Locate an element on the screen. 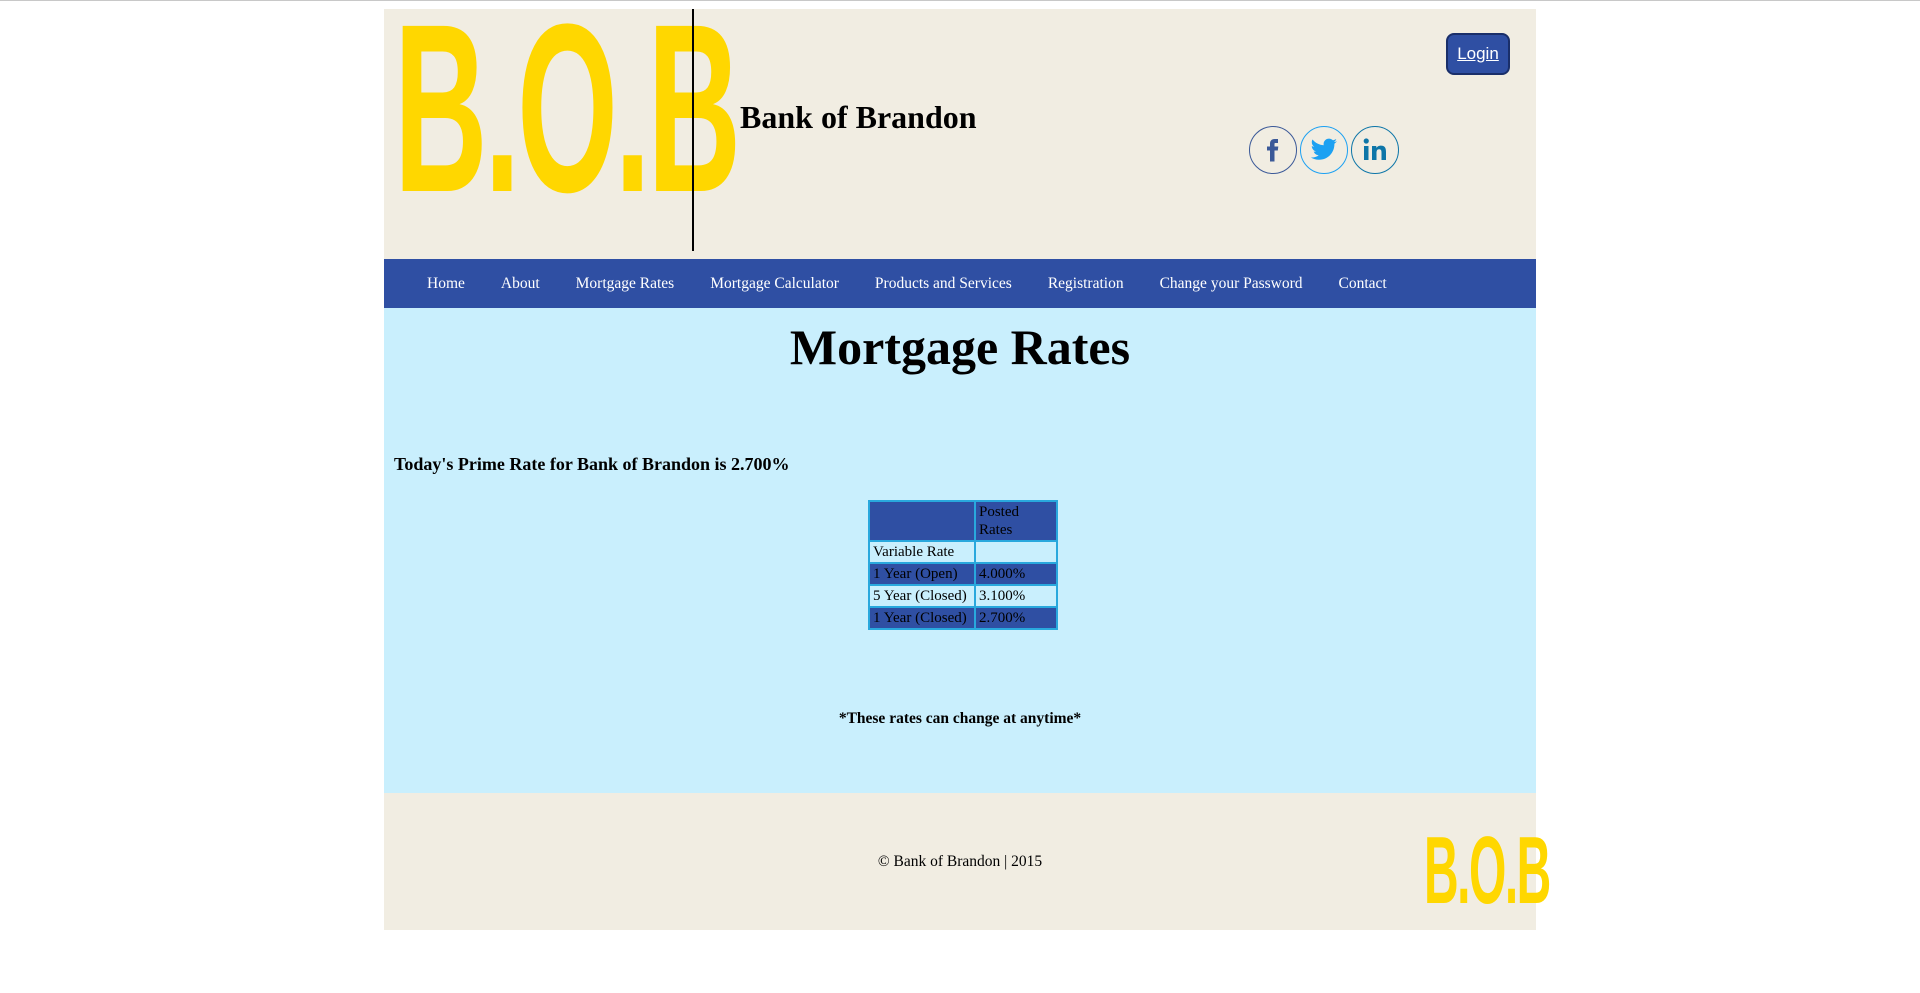 The width and height of the screenshot is (1920, 993). facebook-icon is located at coordinates (1273, 150).